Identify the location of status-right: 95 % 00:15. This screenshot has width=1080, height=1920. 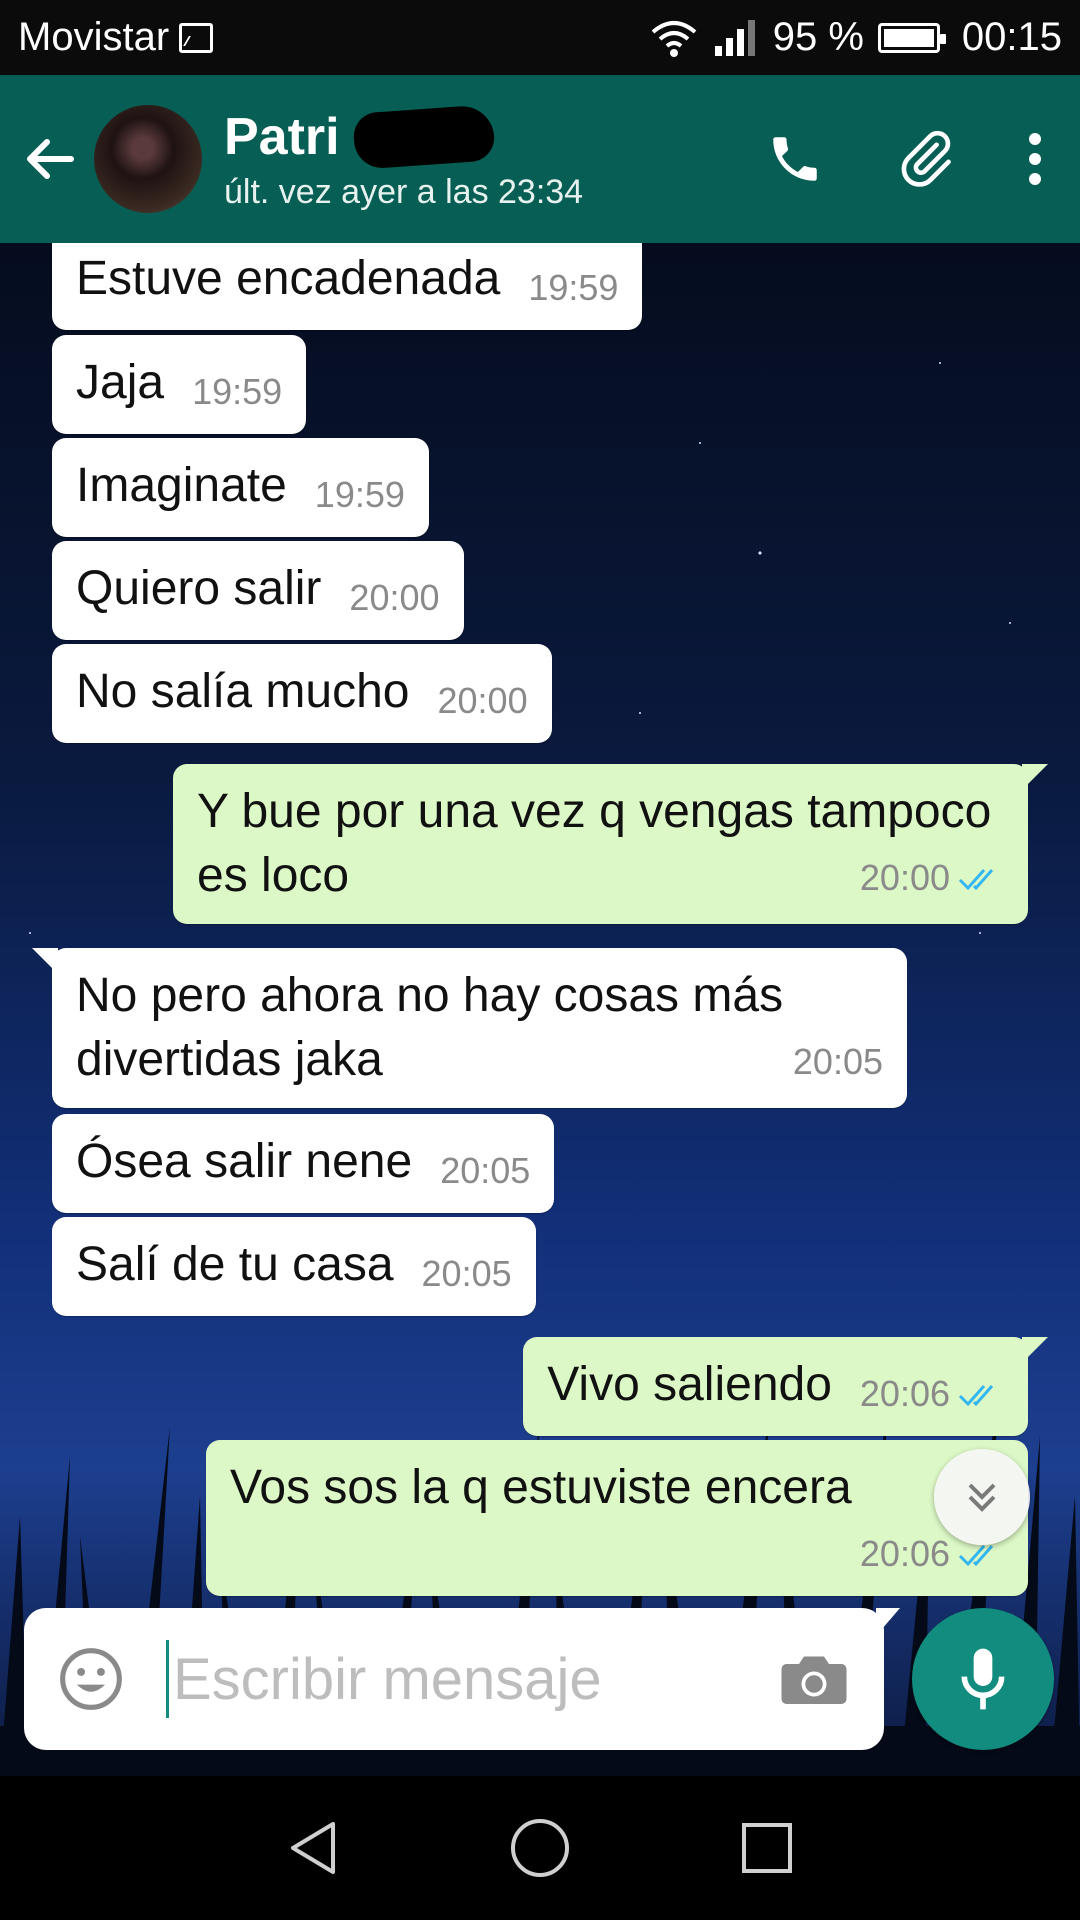
(855, 37).